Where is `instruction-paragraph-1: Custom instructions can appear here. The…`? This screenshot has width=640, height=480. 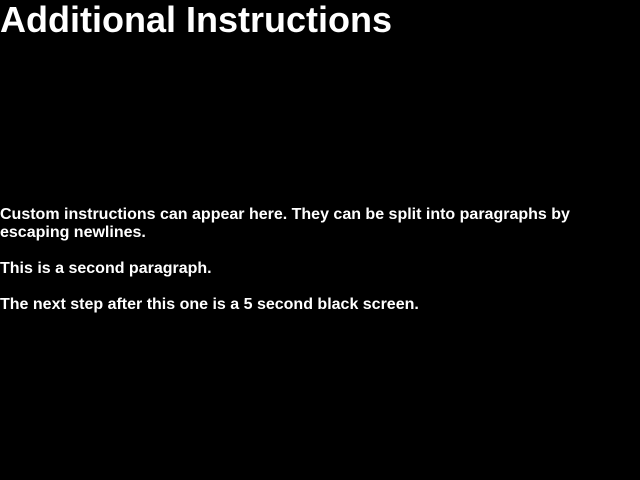
instruction-paragraph-1: Custom instructions can appear here. The… is located at coordinates (285, 223).